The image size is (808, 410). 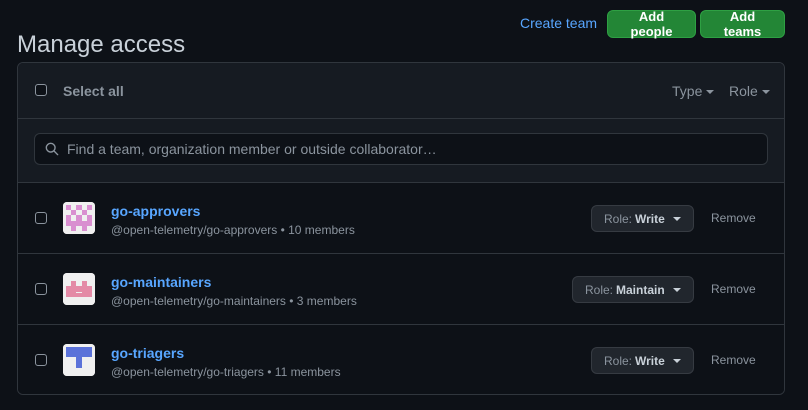 I want to click on role-value: Maintain, so click(x=640, y=289).